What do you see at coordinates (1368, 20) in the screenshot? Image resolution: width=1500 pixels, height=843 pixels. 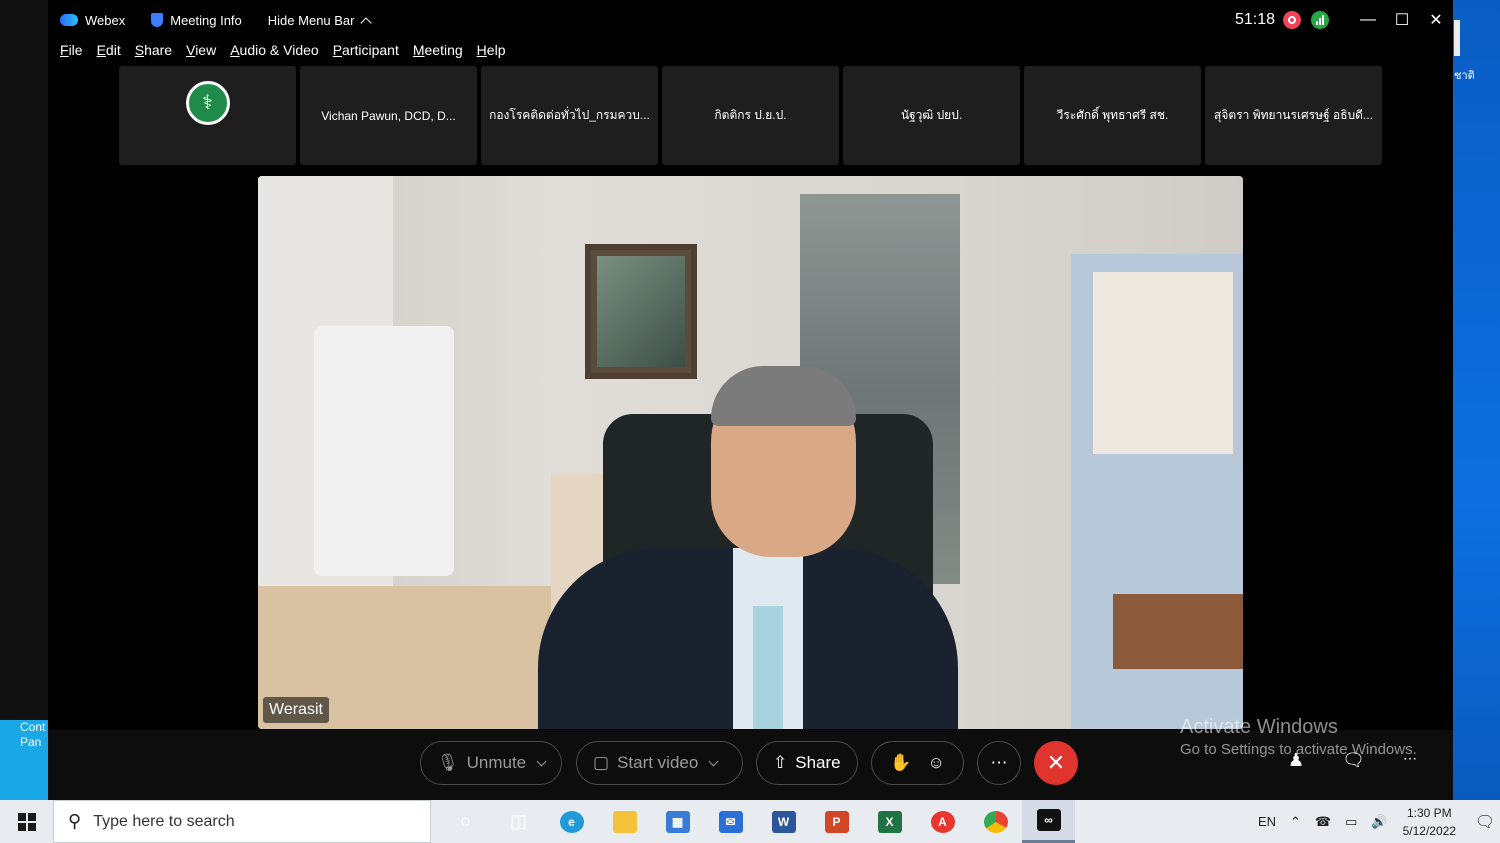 I see `minimize-button: —` at bounding box center [1368, 20].